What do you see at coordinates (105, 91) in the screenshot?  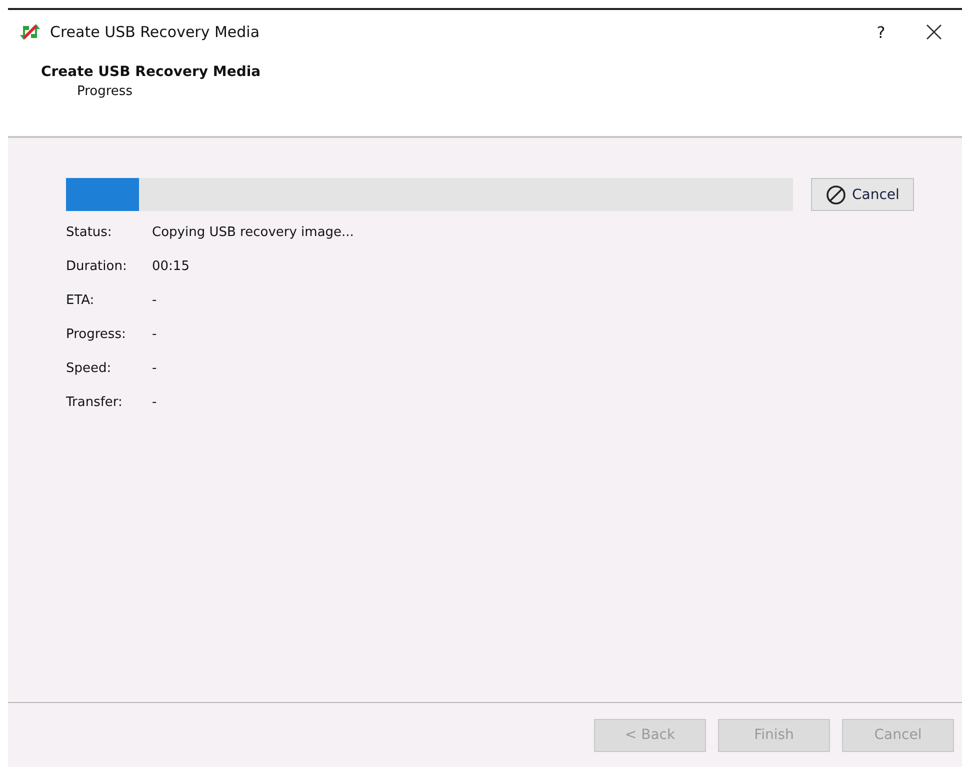 I see `page-subtitle: Progress` at bounding box center [105, 91].